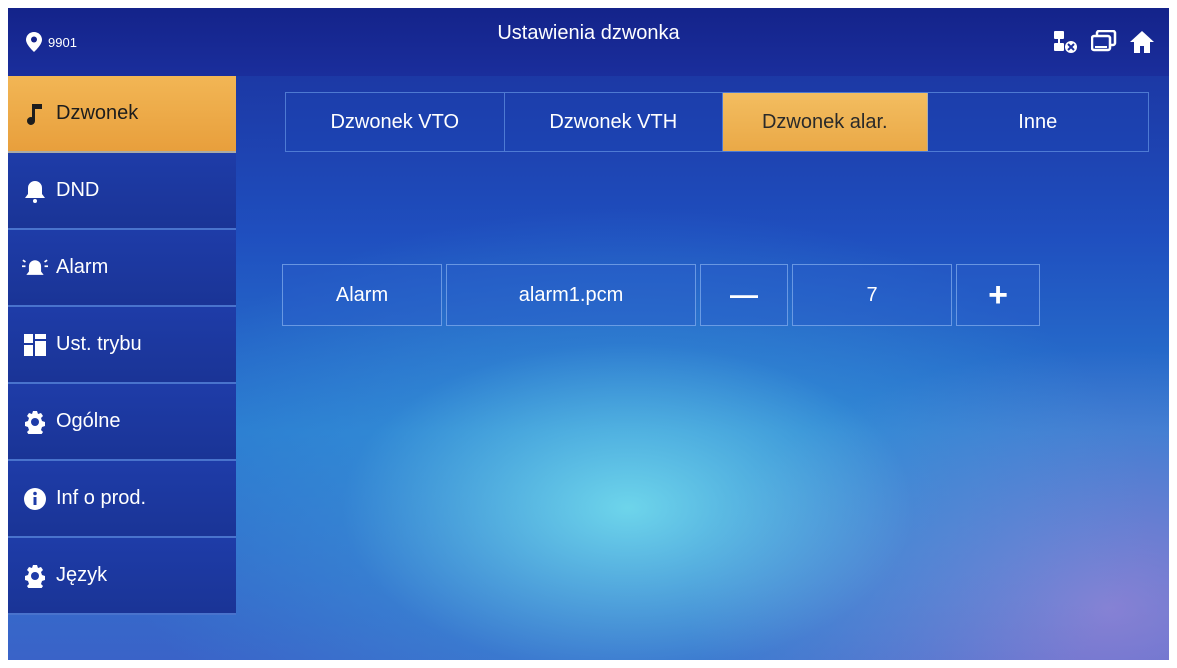 Image resolution: width=1177 pixels, height=668 pixels. I want to click on sidebar-item-ogolne: Ogólne, so click(122, 422).